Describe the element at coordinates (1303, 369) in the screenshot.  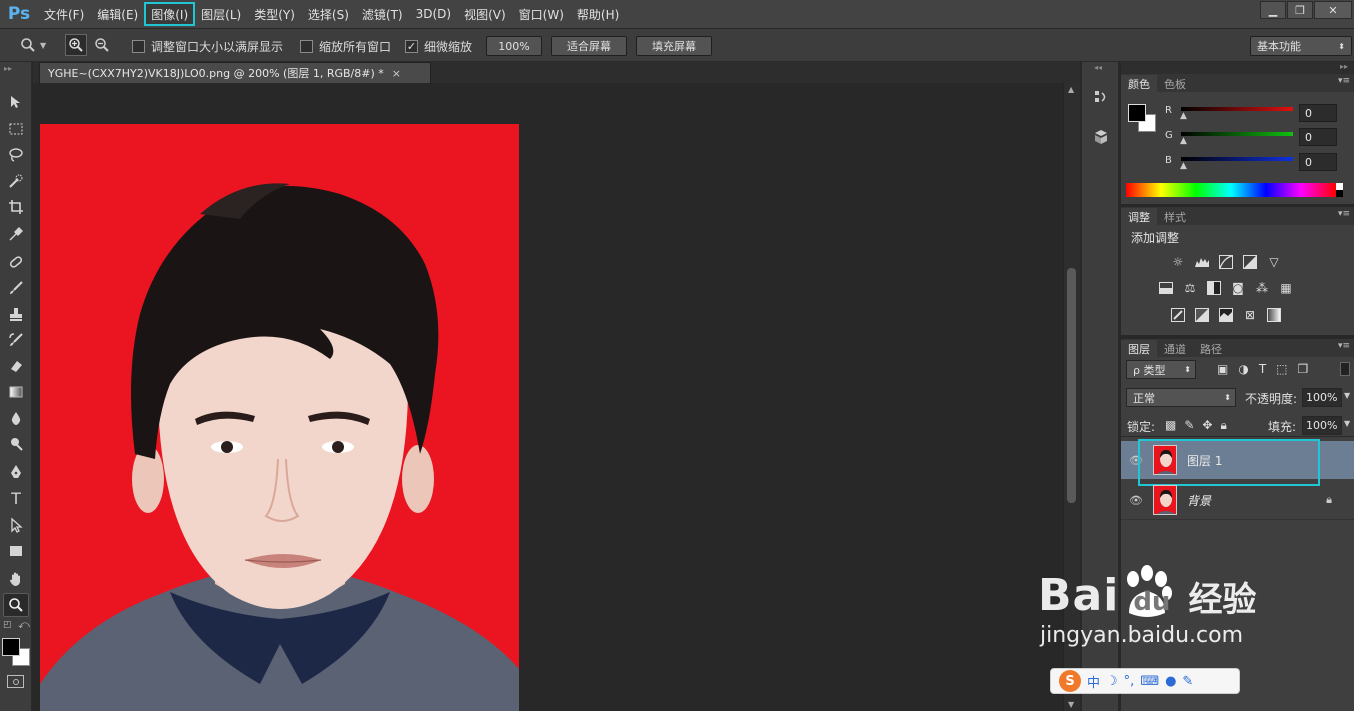
I see `smart-object-filter-icon: ❐` at that location.